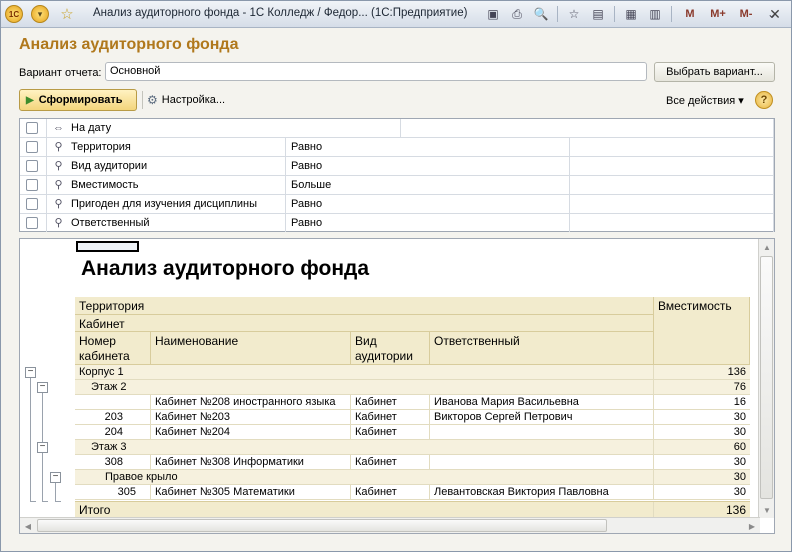 This screenshot has height=552, width=792. I want to click on header-capacity: Вместимость, so click(702, 331).